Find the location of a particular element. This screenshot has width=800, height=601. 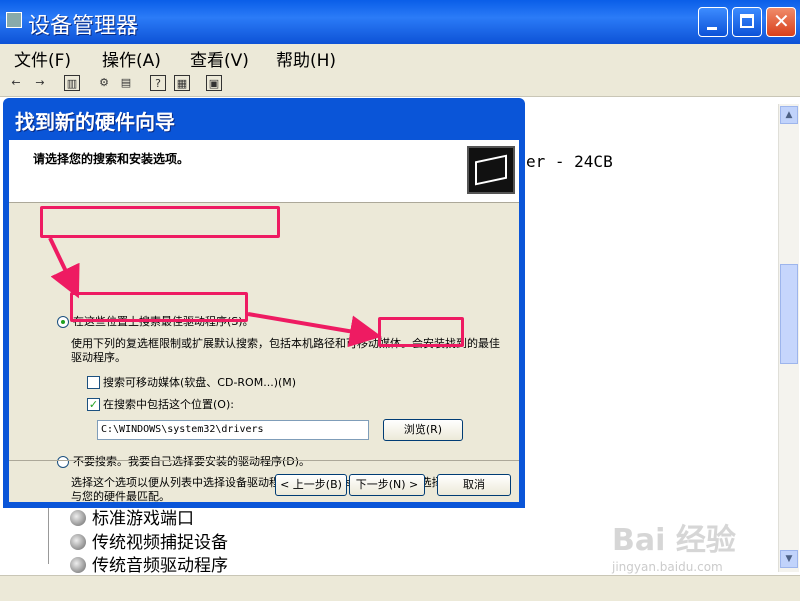

arrow-to-browse-button is located at coordinates (314, 330).